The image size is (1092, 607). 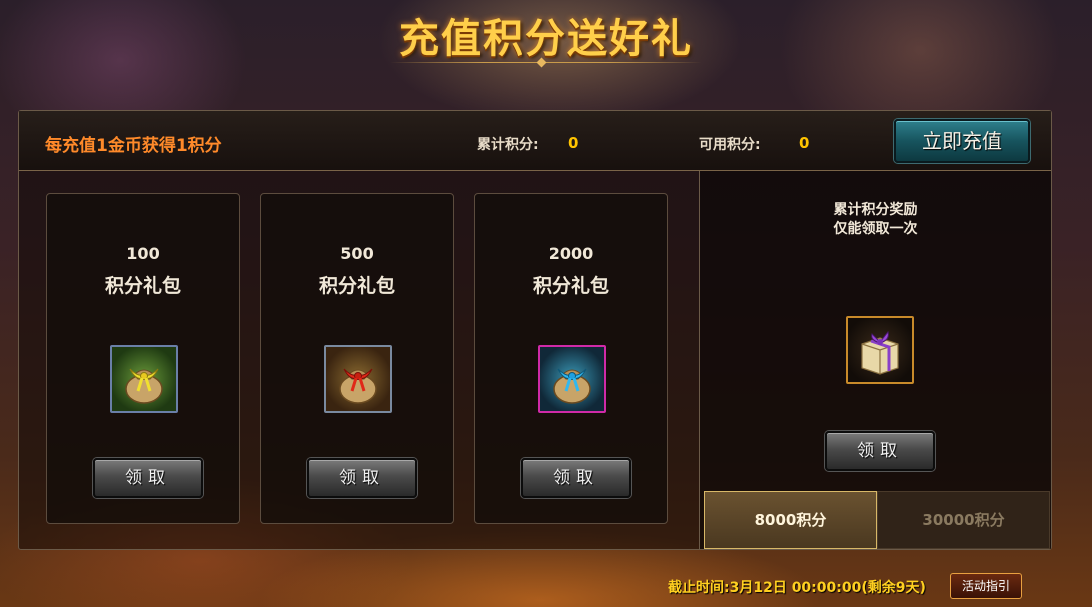 I want to click on reward-title-line2: 仅能领取一次, so click(x=875, y=229).